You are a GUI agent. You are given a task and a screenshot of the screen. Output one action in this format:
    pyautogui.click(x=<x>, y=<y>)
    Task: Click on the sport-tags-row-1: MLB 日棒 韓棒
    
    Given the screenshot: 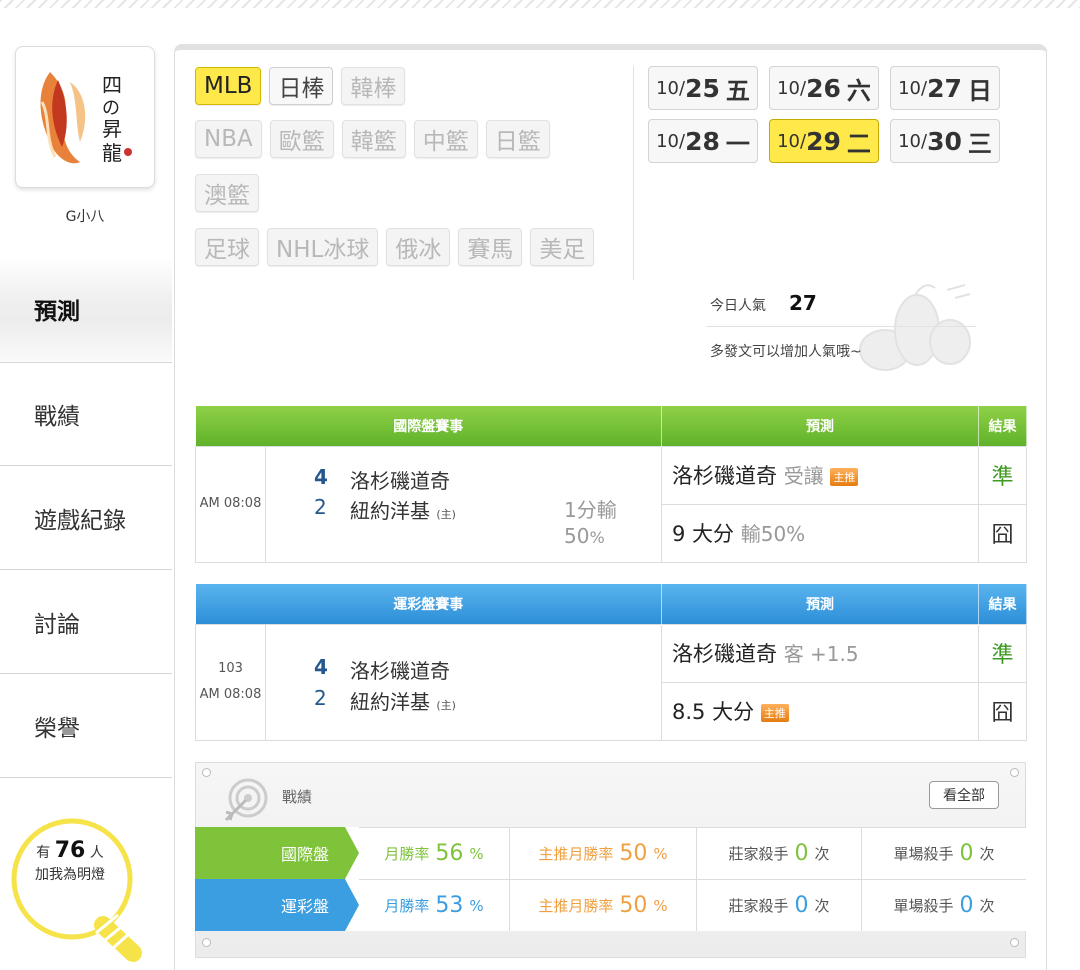 What is the action you would take?
    pyautogui.click(x=300, y=86)
    